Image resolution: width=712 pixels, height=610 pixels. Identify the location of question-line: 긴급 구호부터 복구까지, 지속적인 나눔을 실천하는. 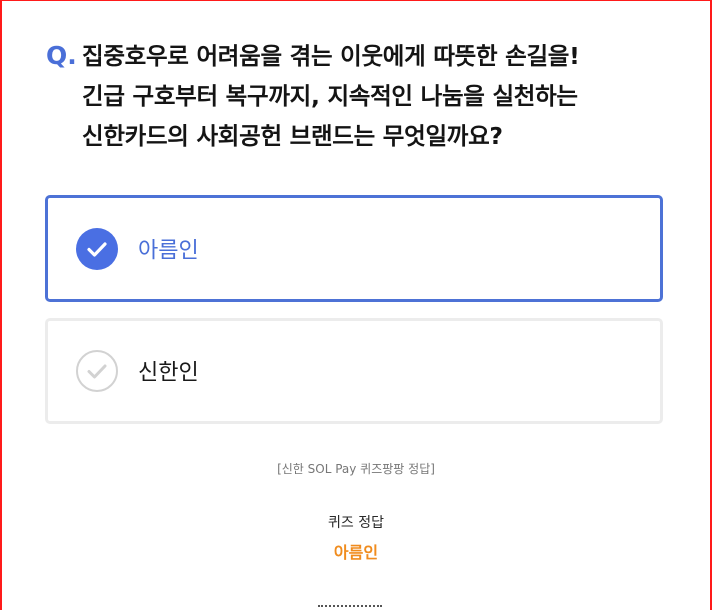
(330, 96).